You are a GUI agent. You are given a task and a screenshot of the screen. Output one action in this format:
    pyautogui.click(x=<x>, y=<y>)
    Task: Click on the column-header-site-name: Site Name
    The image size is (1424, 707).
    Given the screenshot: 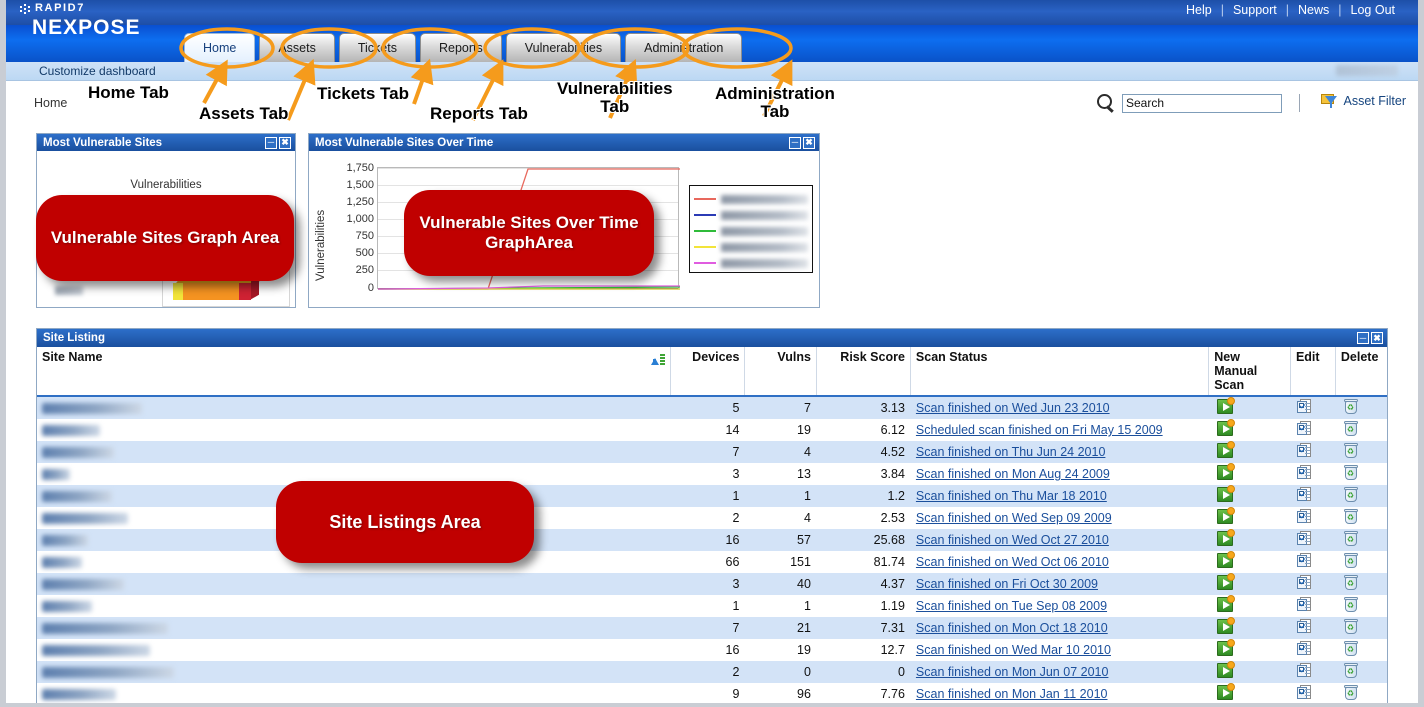 What is the action you would take?
    pyautogui.click(x=354, y=372)
    